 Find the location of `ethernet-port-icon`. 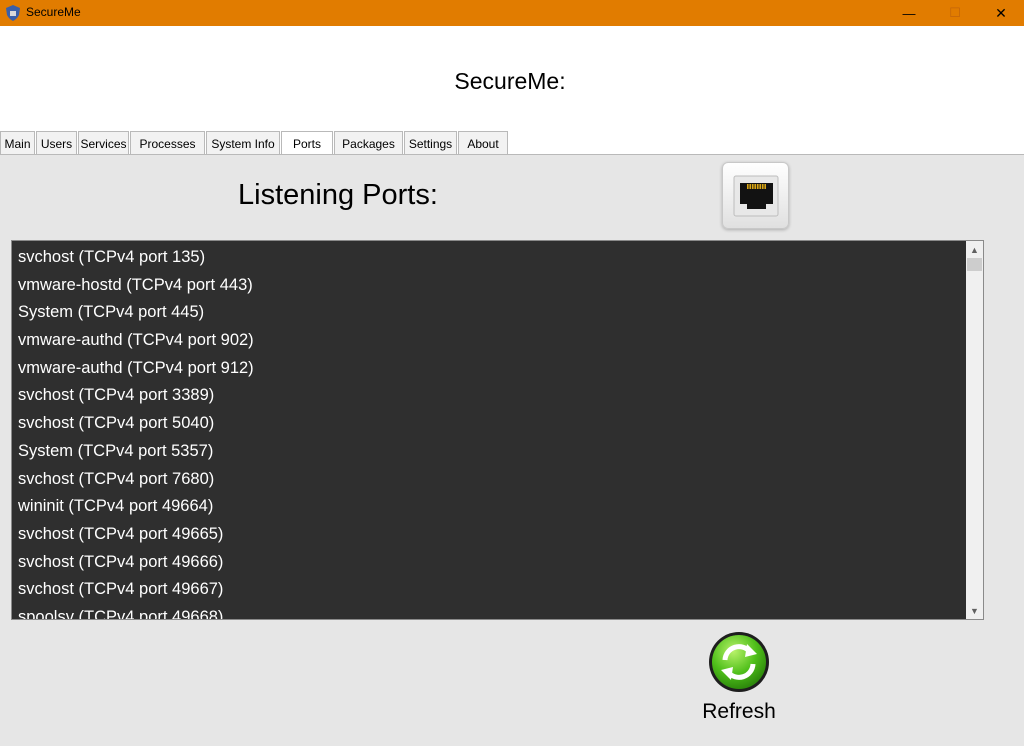

ethernet-port-icon is located at coordinates (756, 196).